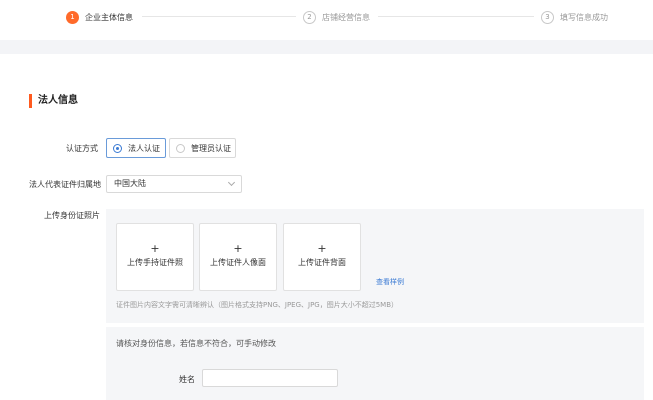  What do you see at coordinates (584, 17) in the screenshot?
I see `step-3-label: 填写信息成功` at bounding box center [584, 17].